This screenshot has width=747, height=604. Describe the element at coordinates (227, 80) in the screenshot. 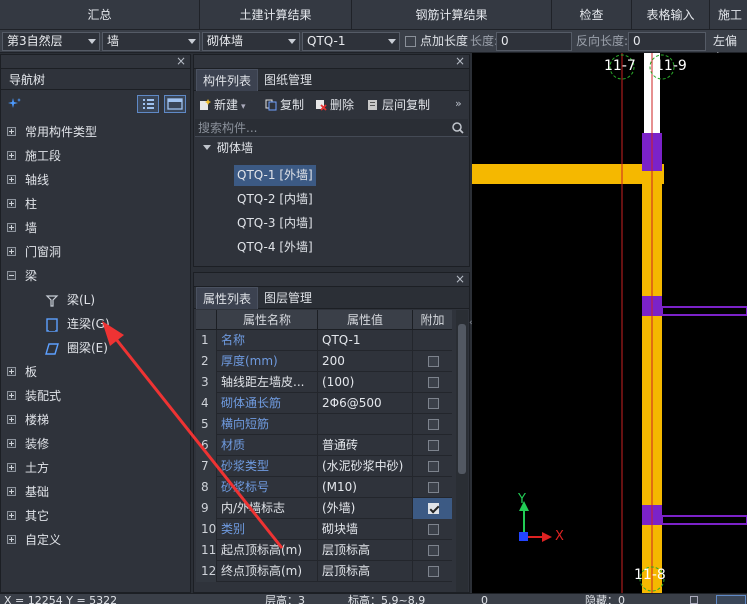

I see `tab-component-list: 构件列表` at that location.